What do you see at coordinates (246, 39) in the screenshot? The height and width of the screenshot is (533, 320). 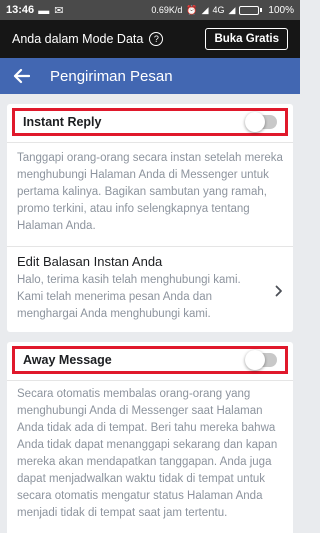 I see `free-mode-button: Buka Gratis` at bounding box center [246, 39].